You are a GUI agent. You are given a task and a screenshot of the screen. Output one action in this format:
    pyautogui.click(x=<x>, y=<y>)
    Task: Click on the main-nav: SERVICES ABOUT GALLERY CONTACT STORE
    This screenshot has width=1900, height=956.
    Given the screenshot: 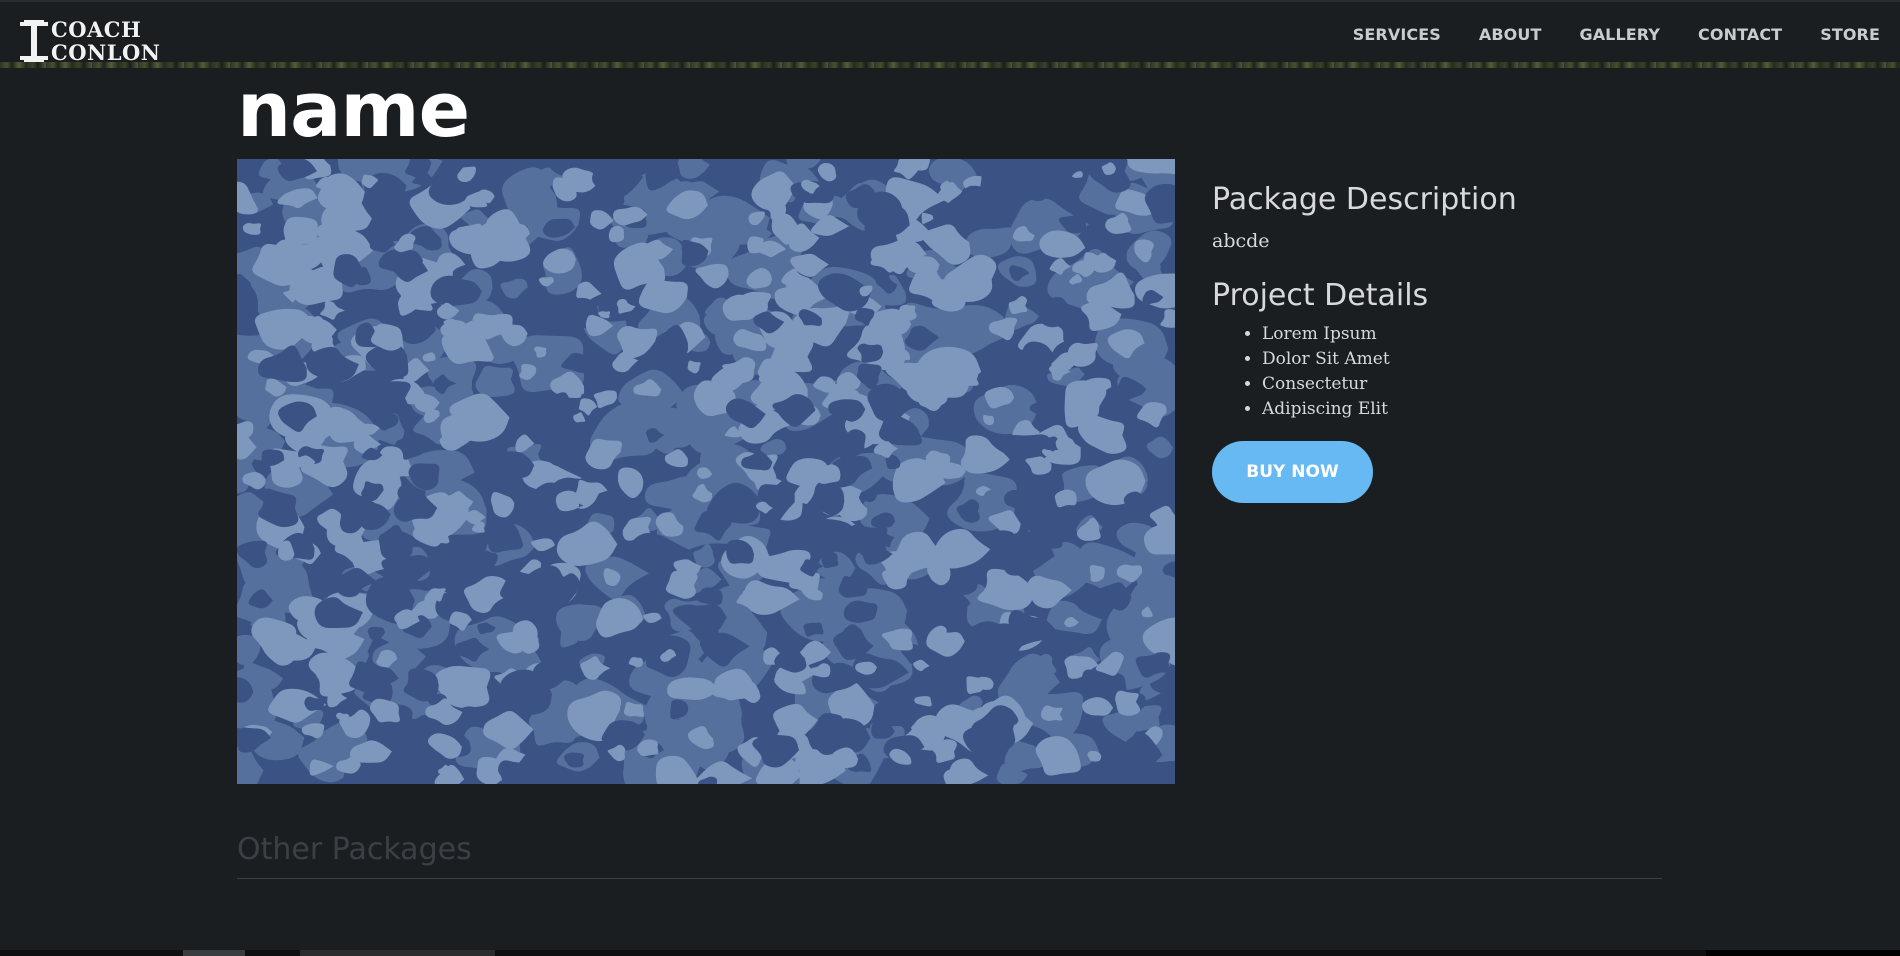 What is the action you would take?
    pyautogui.click(x=1616, y=34)
    